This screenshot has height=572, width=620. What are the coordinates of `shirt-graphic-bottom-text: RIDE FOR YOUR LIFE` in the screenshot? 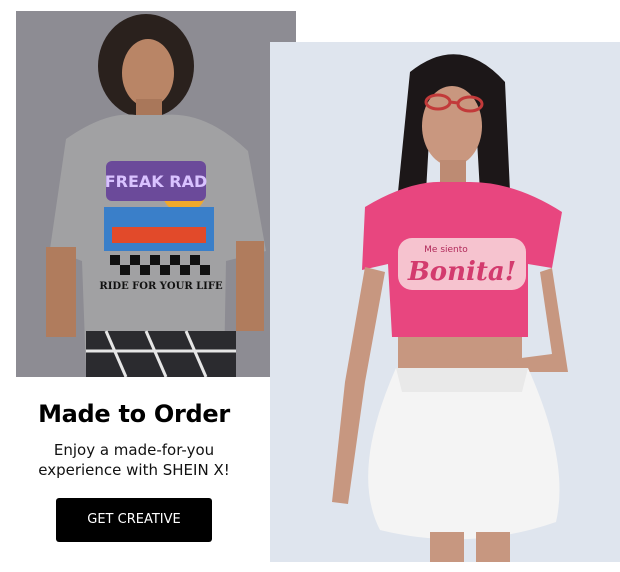 It's located at (161, 286).